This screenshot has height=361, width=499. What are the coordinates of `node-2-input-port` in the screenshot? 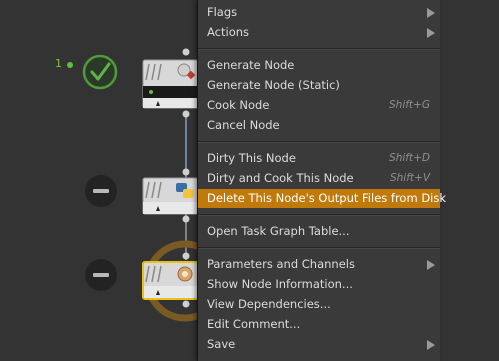 It's located at (186, 172).